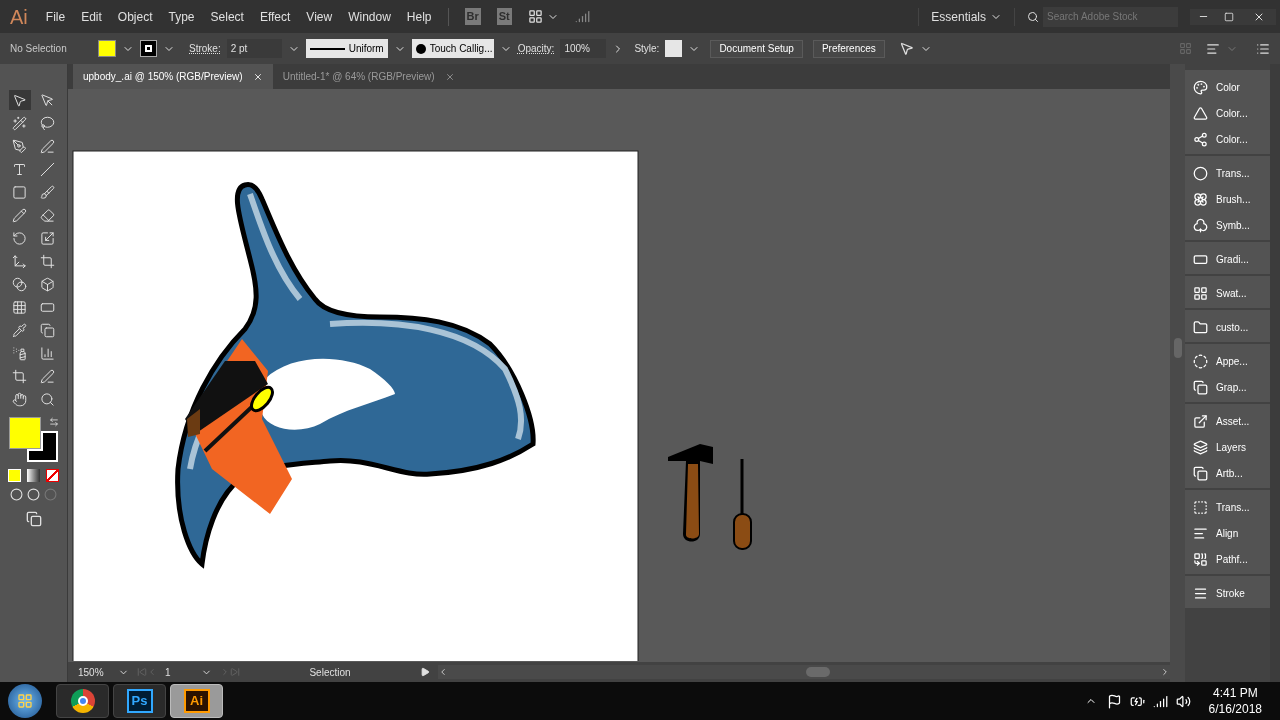 Image resolution: width=1280 pixels, height=720 pixels. What do you see at coordinates (1200, 199) in the screenshot?
I see `brush-jar-icon` at bounding box center [1200, 199].